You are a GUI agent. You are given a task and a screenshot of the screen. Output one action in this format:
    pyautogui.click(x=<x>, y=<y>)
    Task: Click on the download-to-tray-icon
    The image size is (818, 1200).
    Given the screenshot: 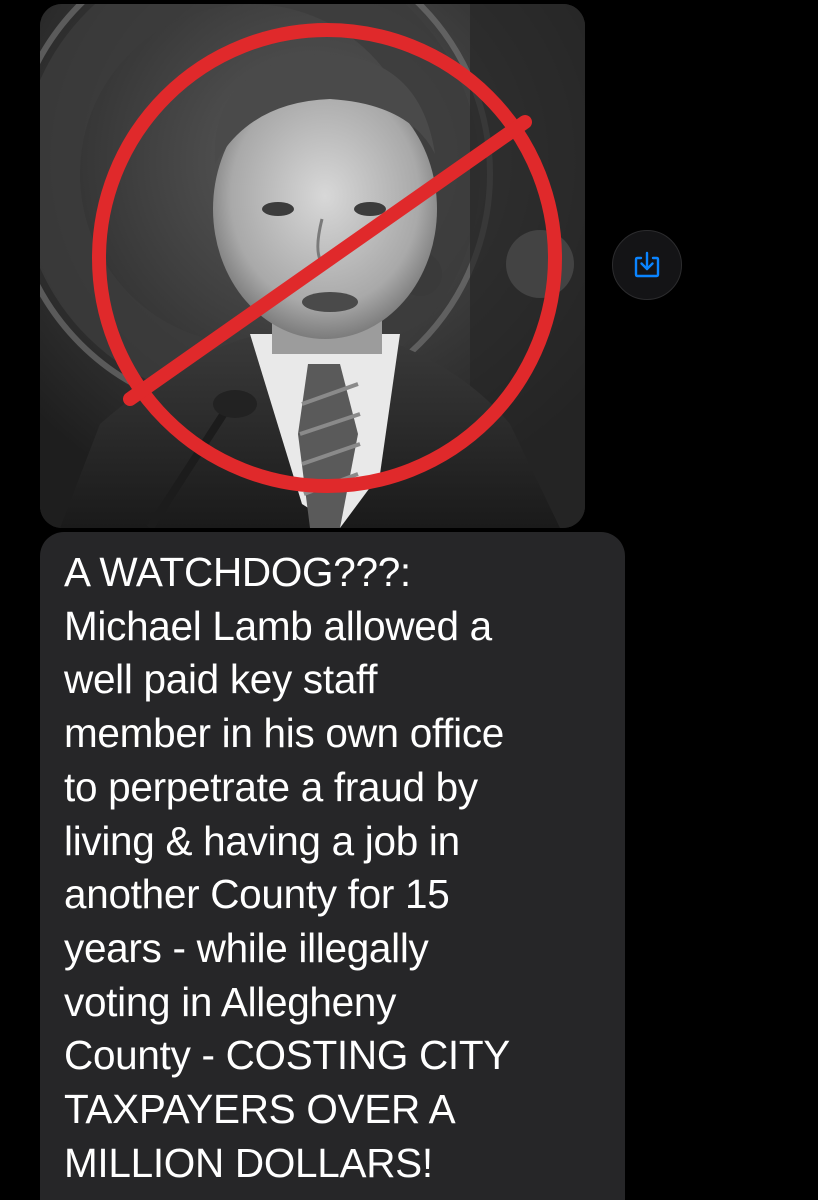 What is the action you would take?
    pyautogui.click(x=647, y=264)
    